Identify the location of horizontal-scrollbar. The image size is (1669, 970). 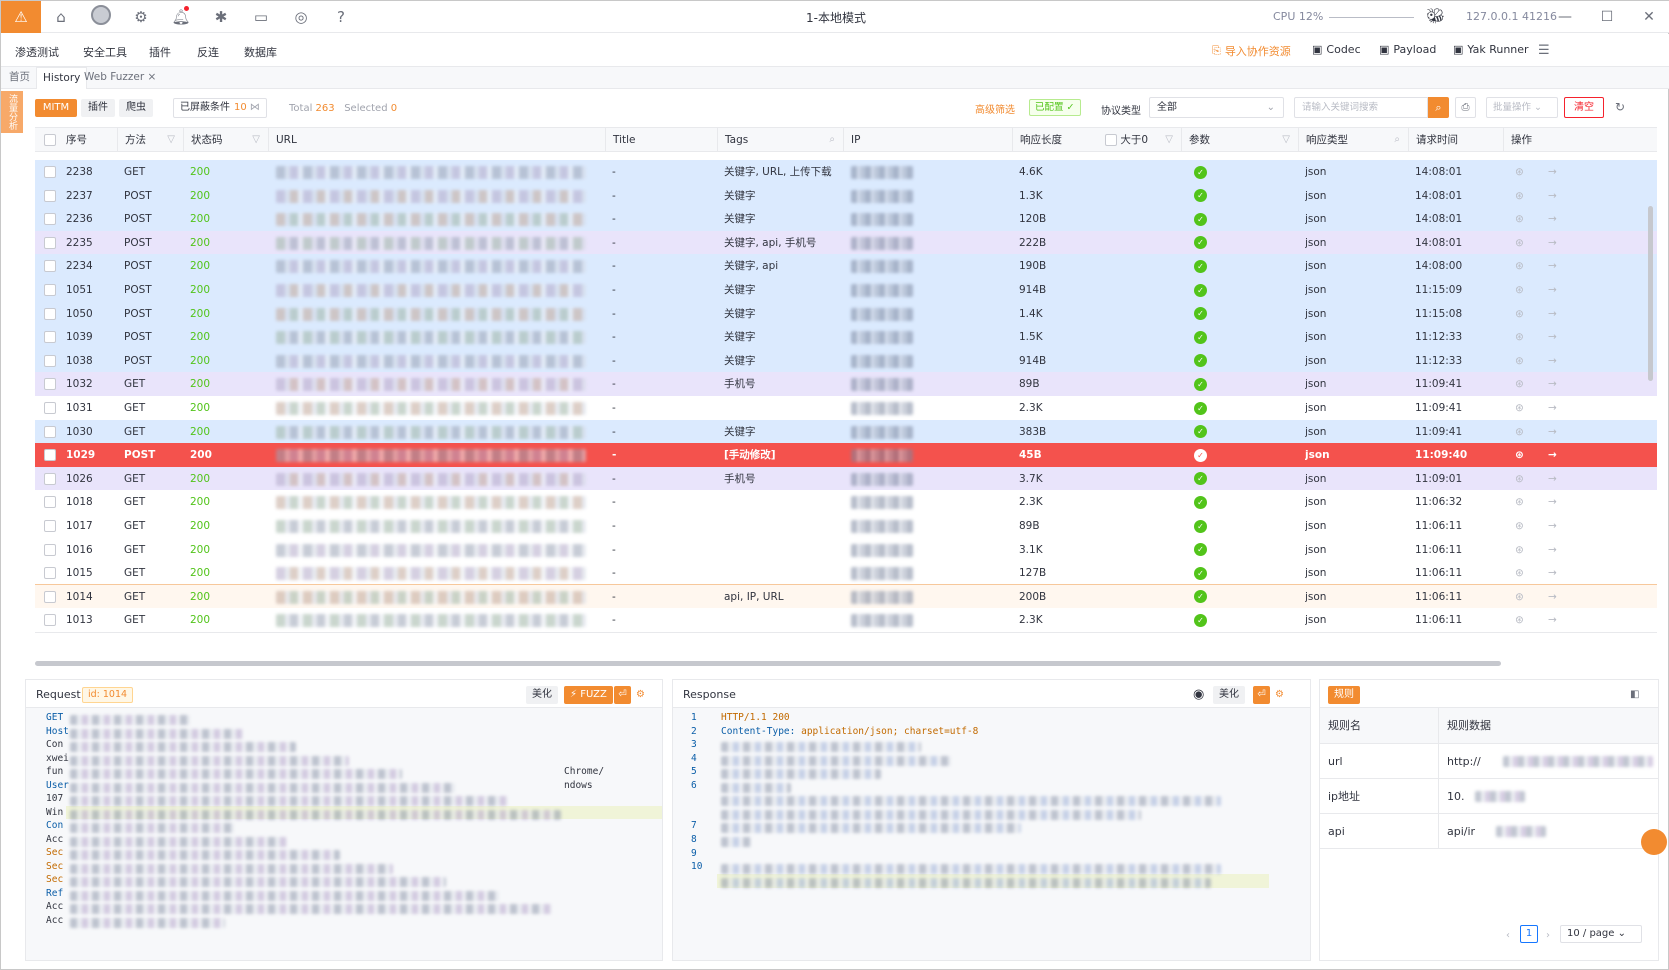
(768, 663).